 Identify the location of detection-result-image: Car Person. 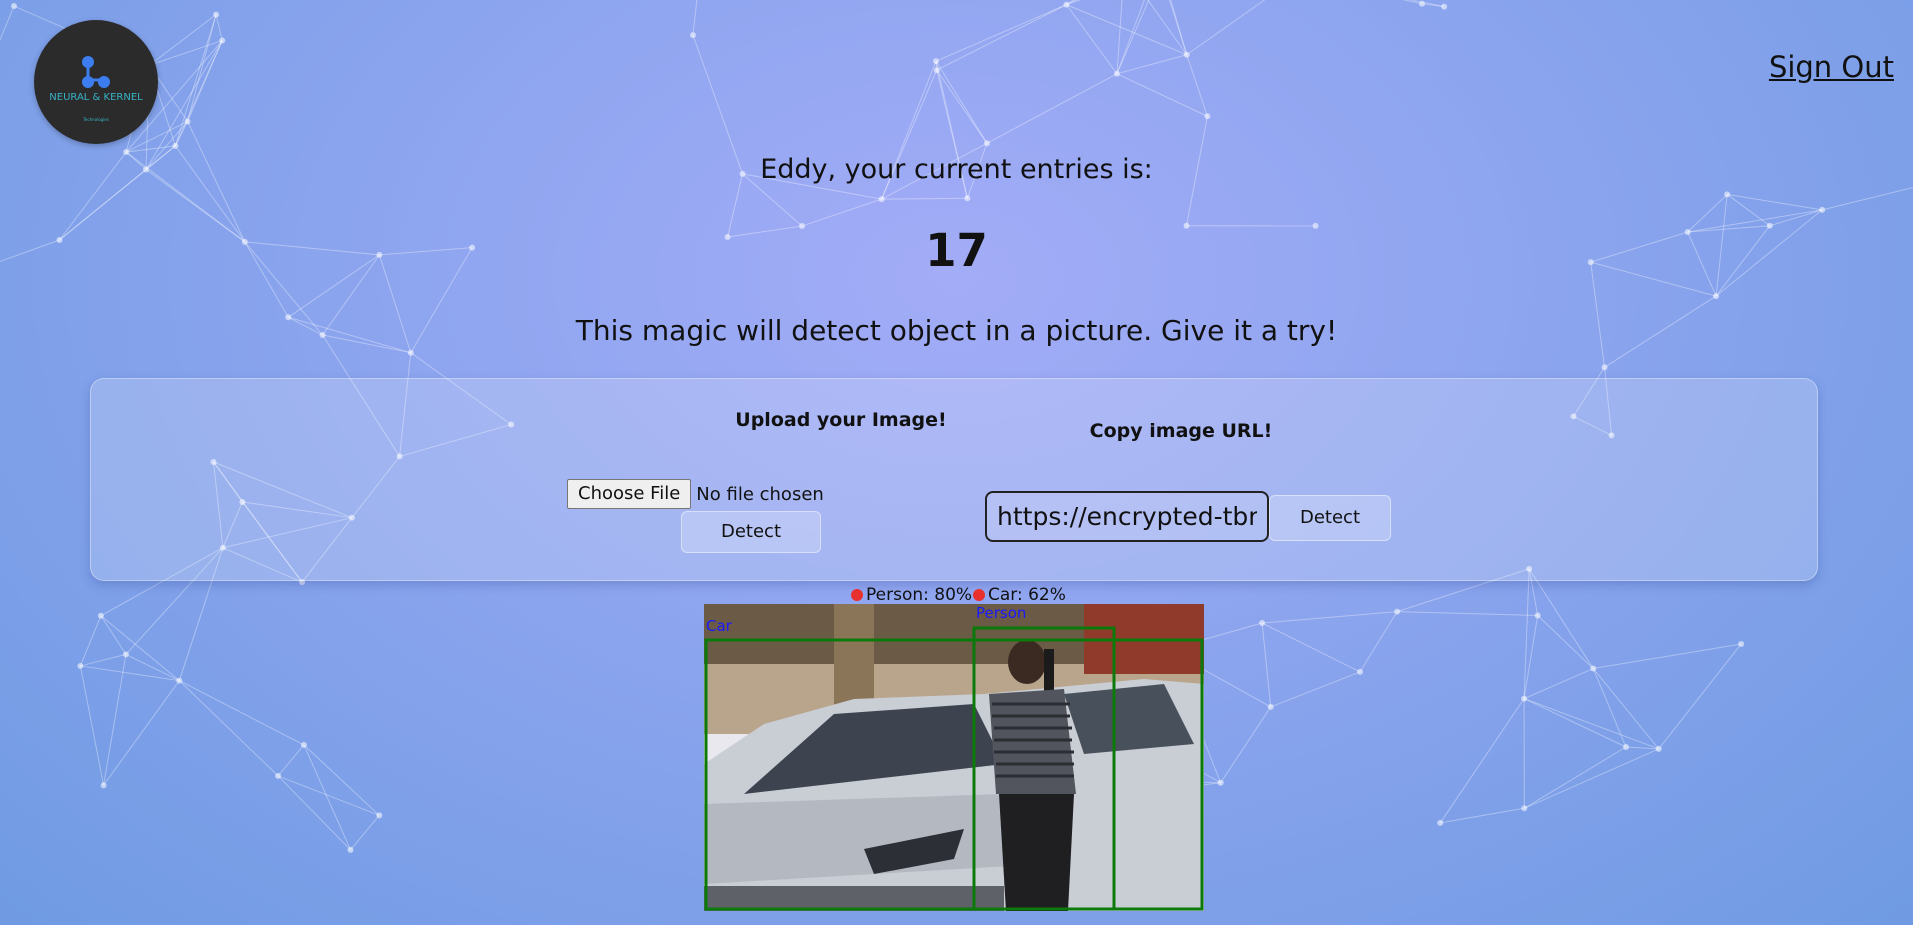
(954, 757).